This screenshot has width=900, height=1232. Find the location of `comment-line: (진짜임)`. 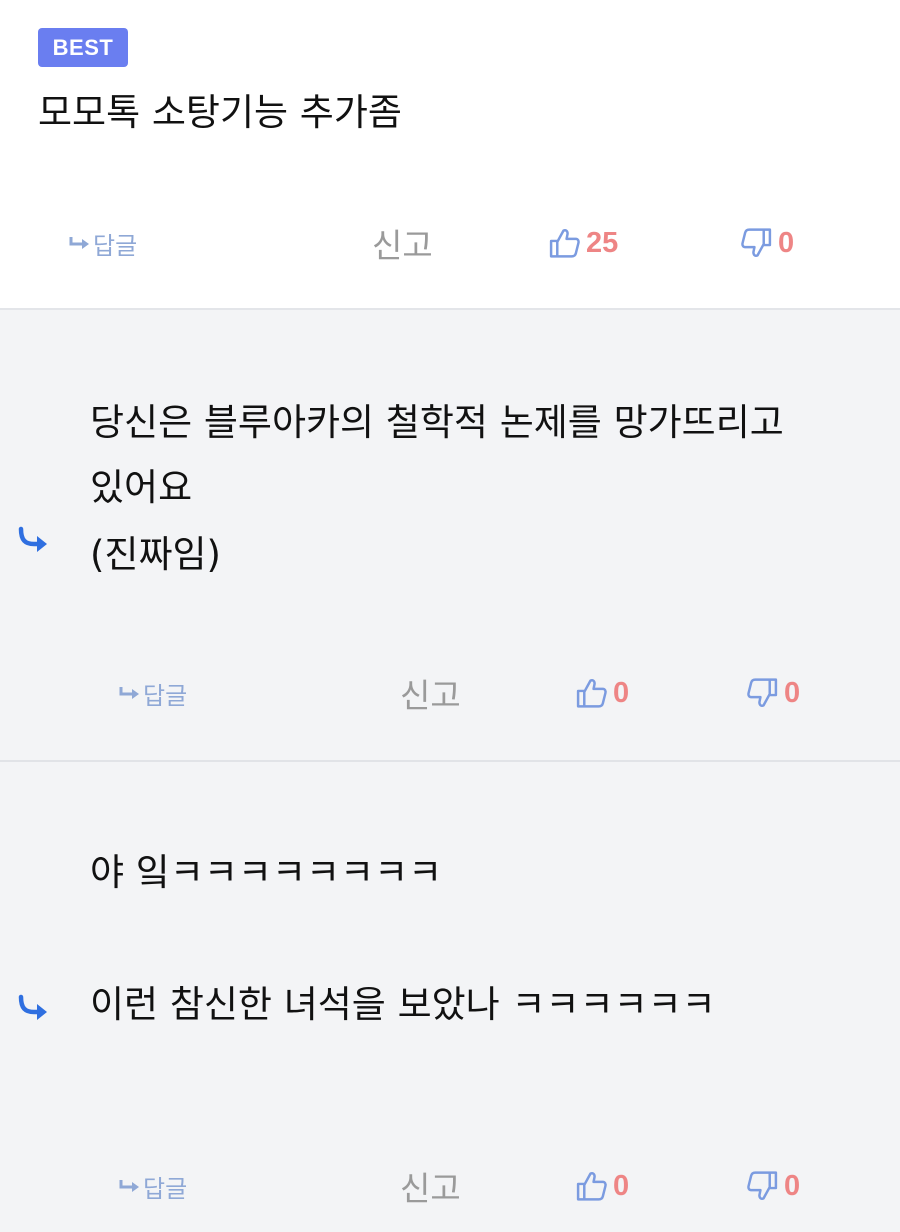

comment-line: (진짜임) is located at coordinates (155, 554).